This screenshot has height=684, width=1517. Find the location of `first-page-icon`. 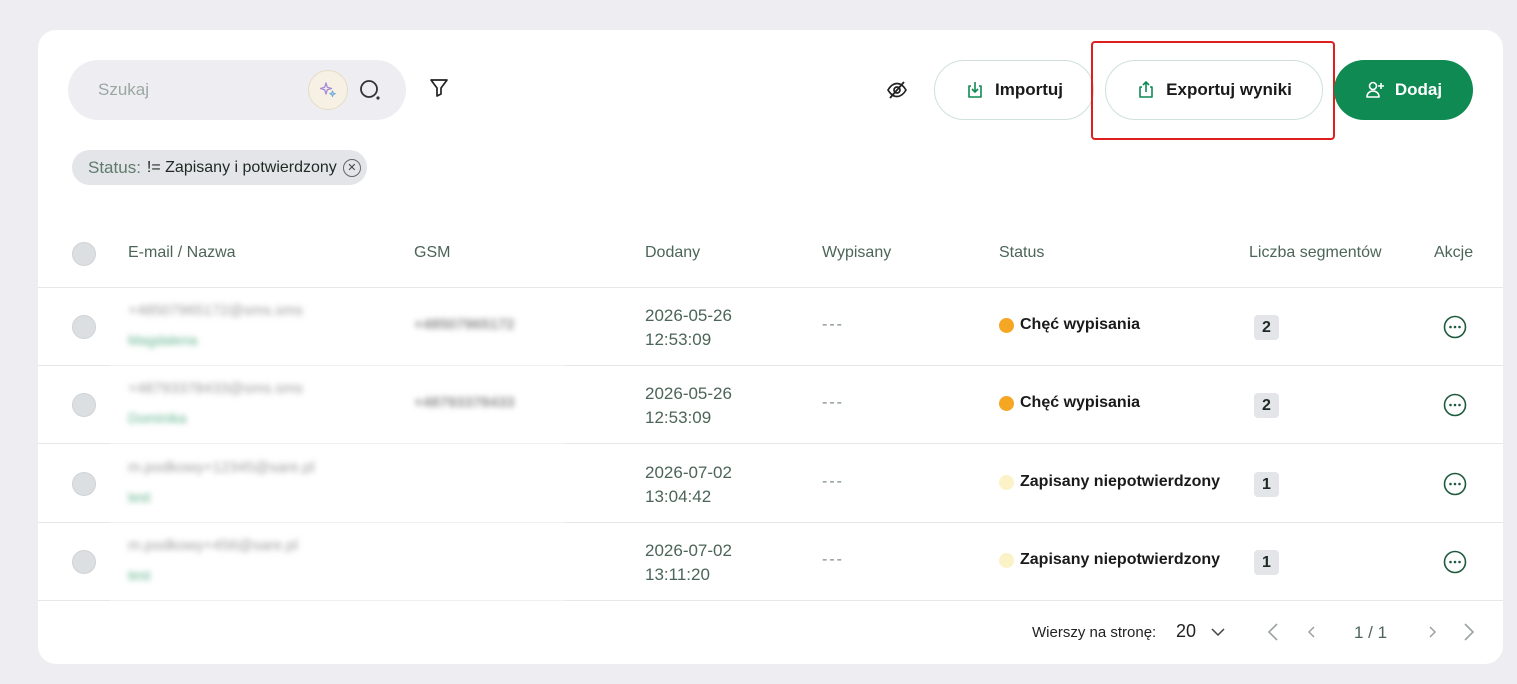

first-page-icon is located at coordinates (1274, 632).